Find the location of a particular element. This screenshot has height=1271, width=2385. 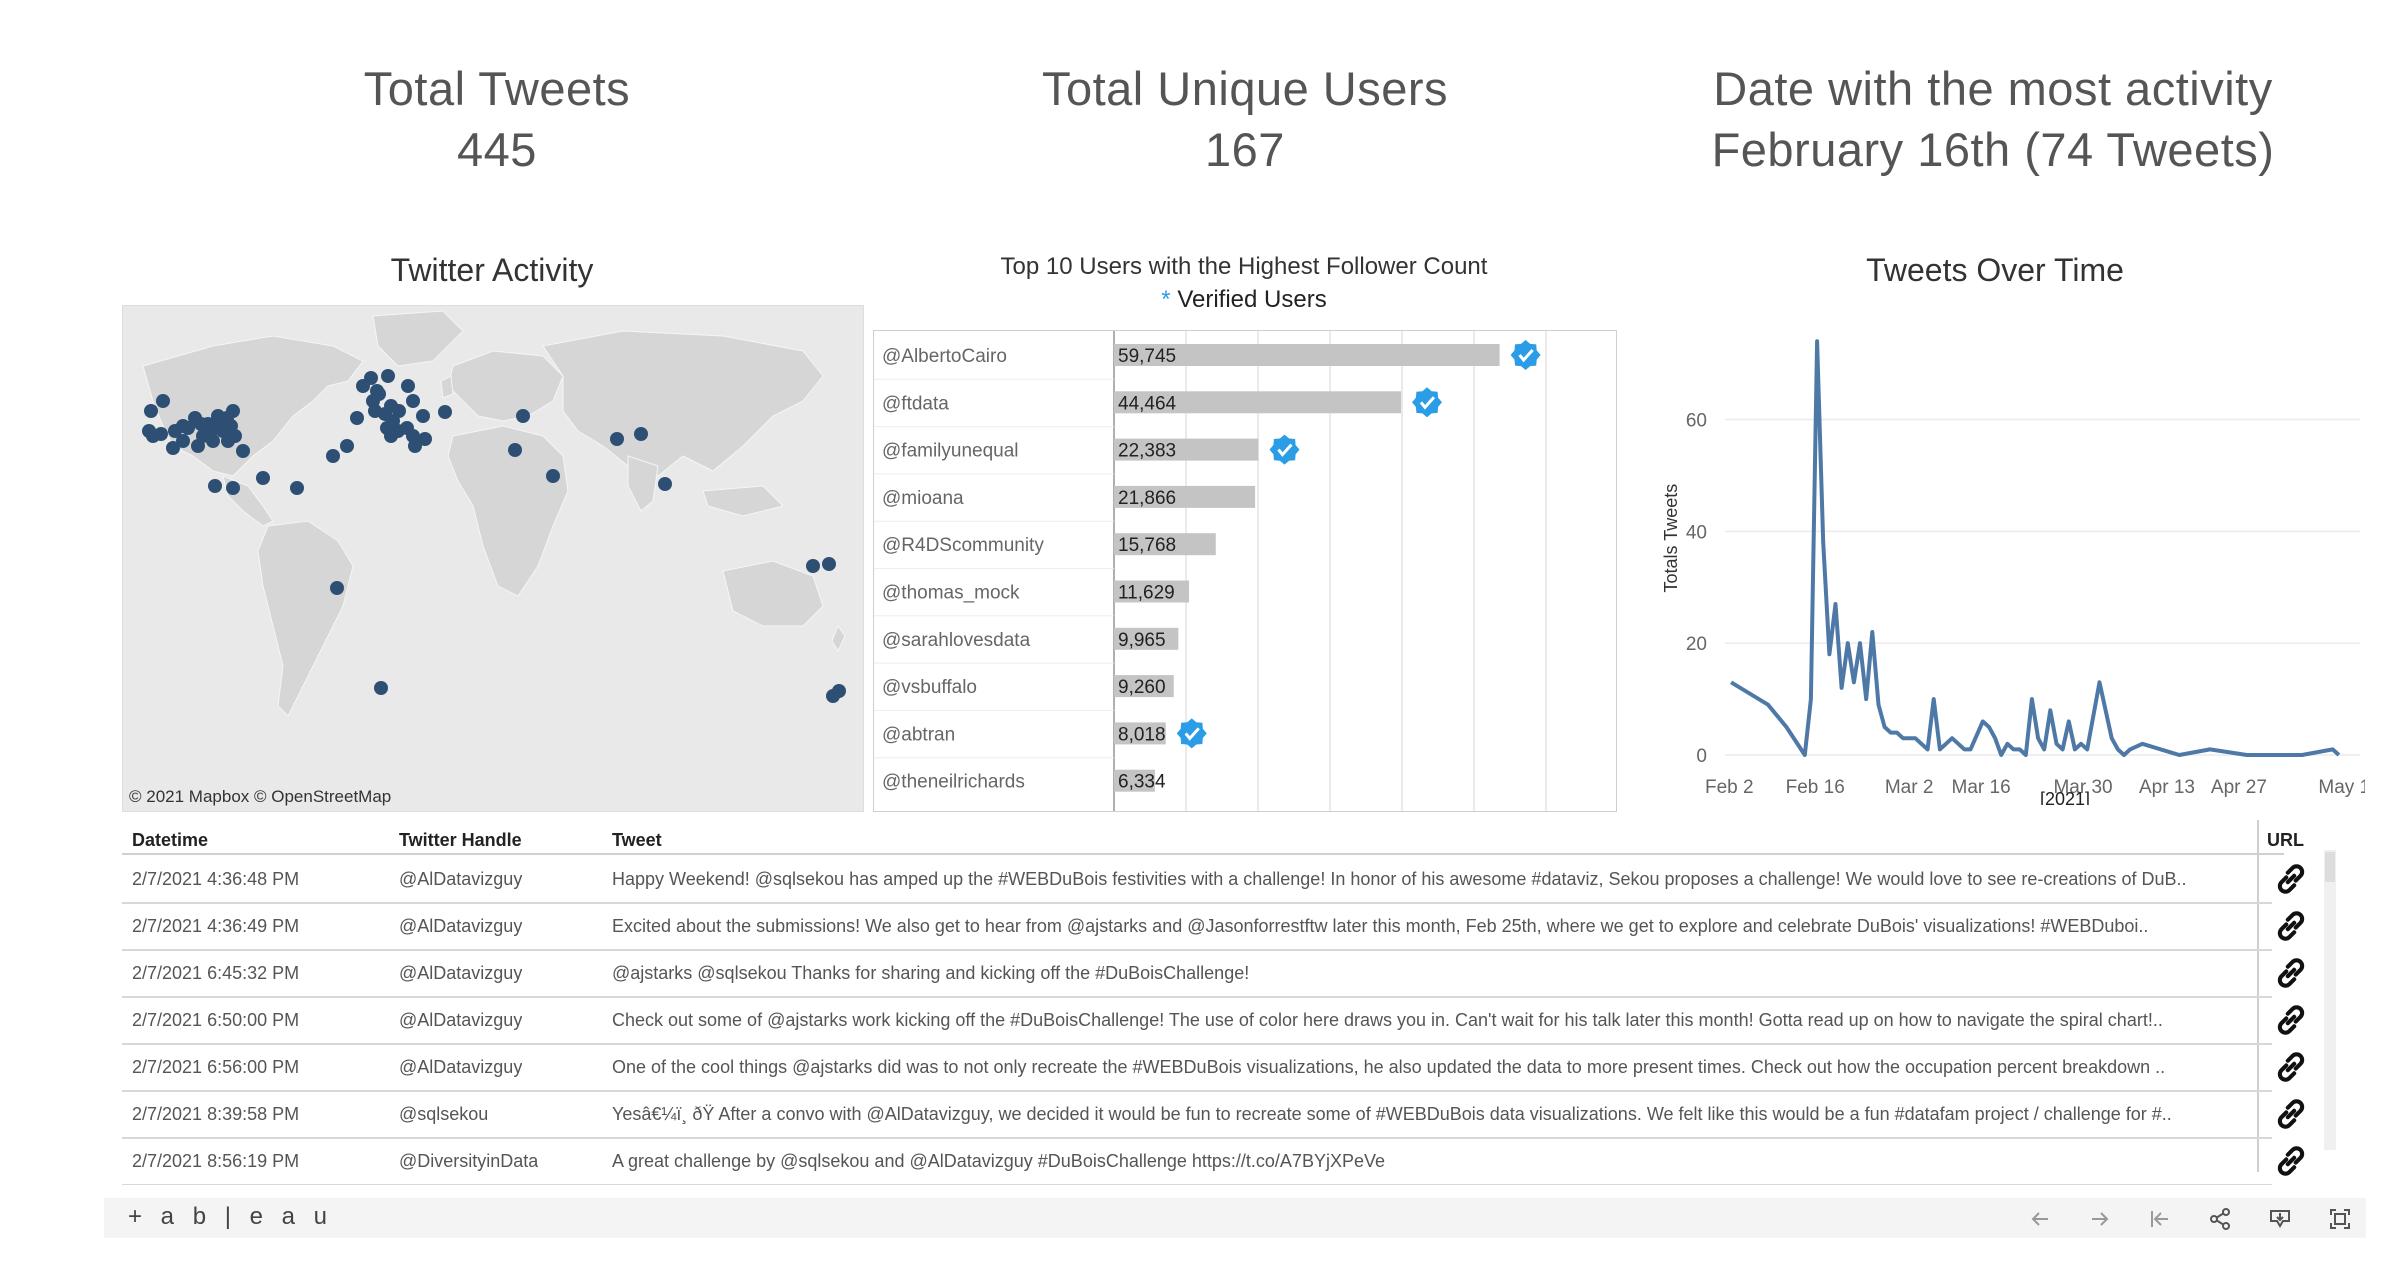

tableau-brand-text: + a b | e a u is located at coordinates (230, 1216).